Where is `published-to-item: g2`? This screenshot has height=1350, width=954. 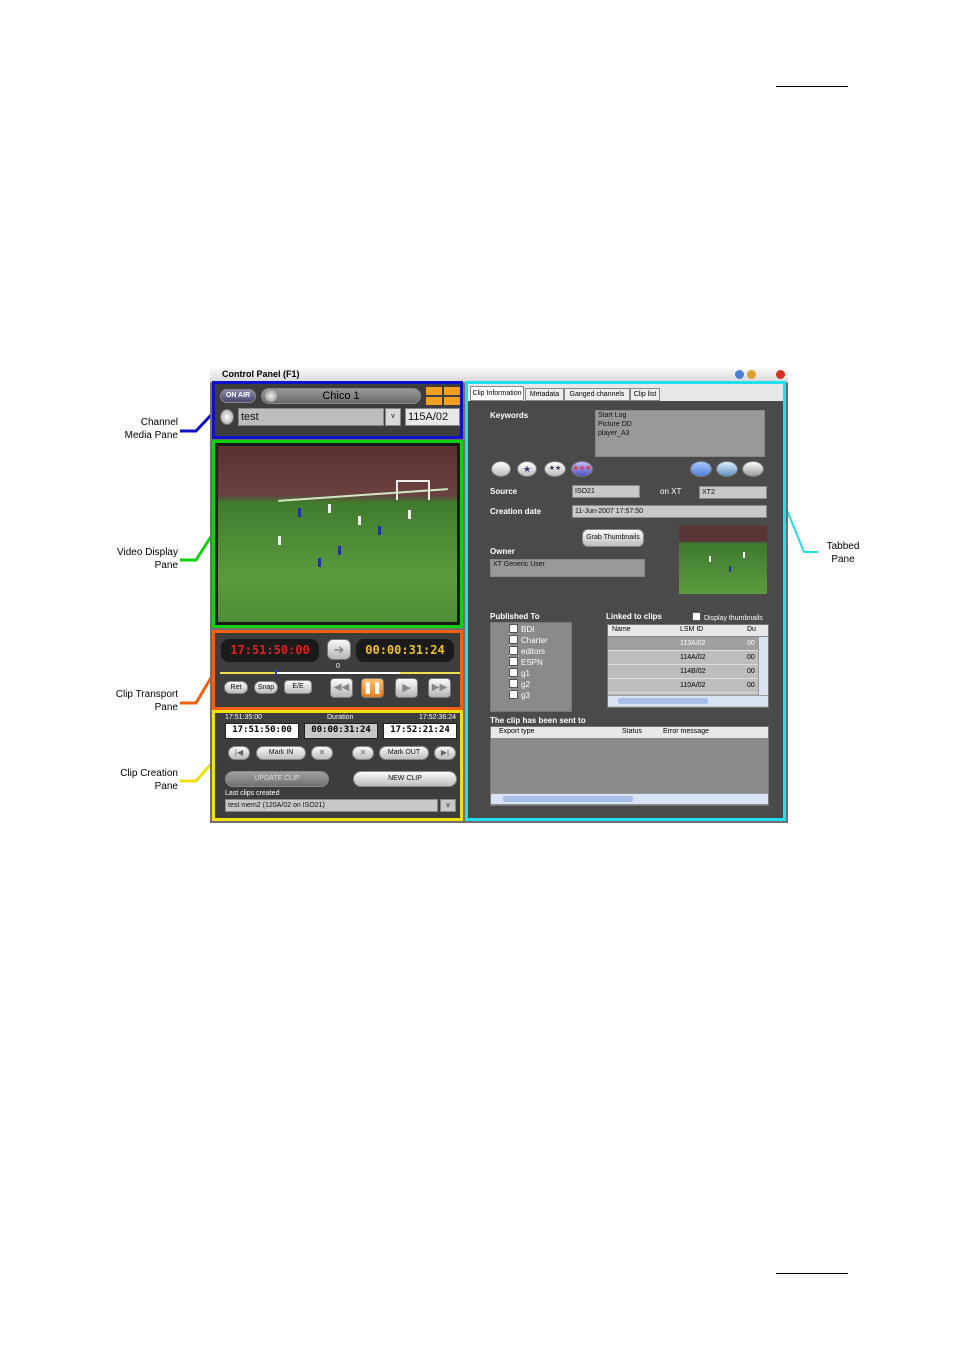
published-to-item: g2 is located at coordinates (519, 684).